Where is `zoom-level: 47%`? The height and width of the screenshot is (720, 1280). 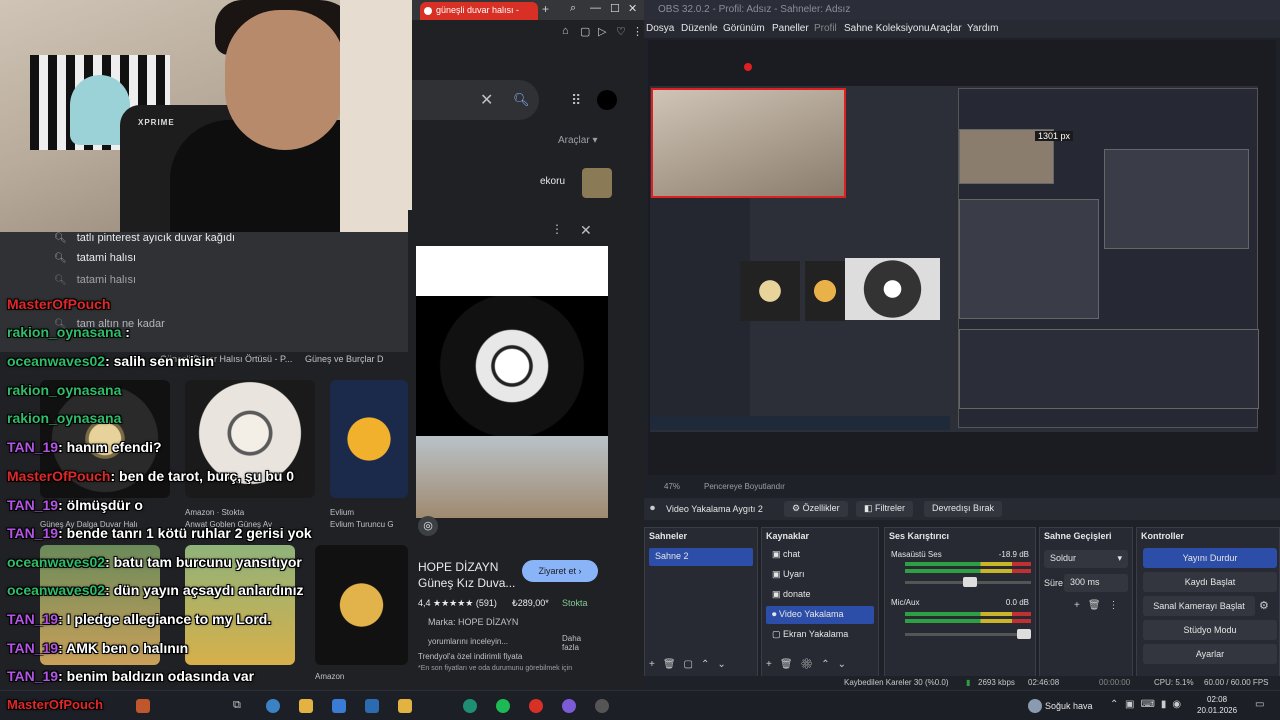
zoom-level: 47% is located at coordinates (672, 486).